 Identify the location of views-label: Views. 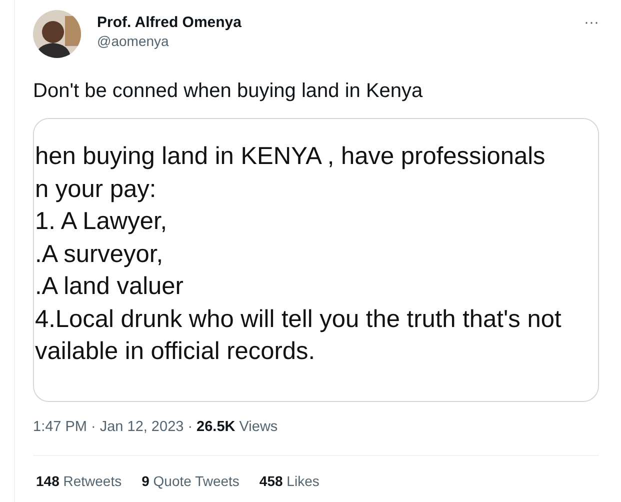
(258, 427).